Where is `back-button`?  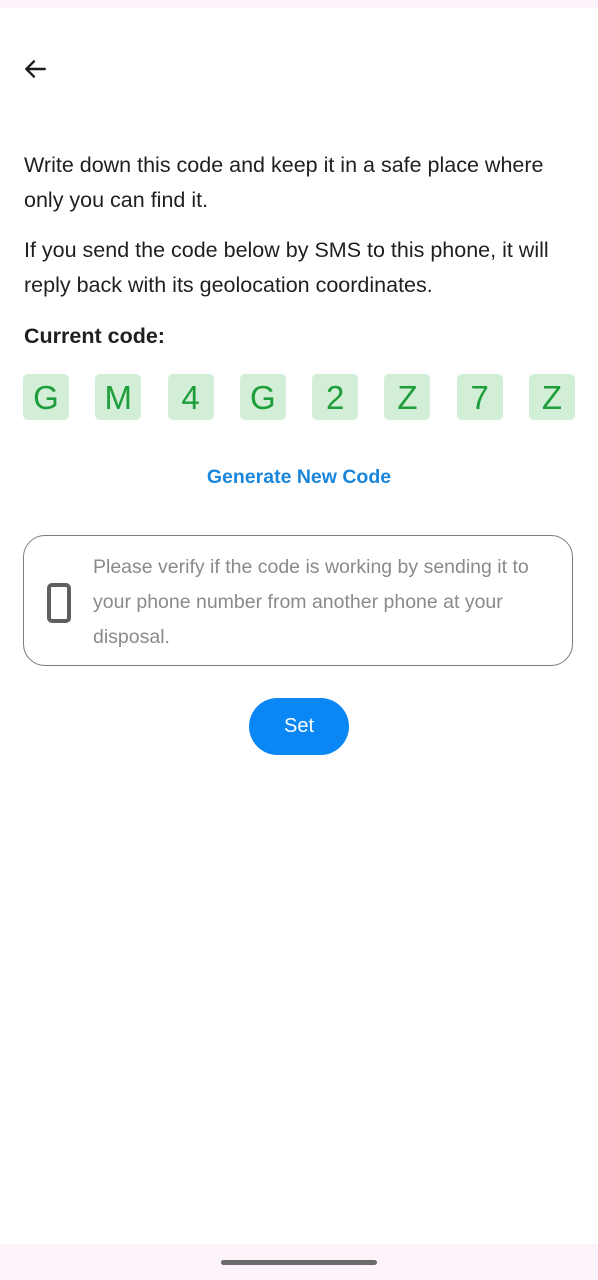
back-button is located at coordinates (35, 69).